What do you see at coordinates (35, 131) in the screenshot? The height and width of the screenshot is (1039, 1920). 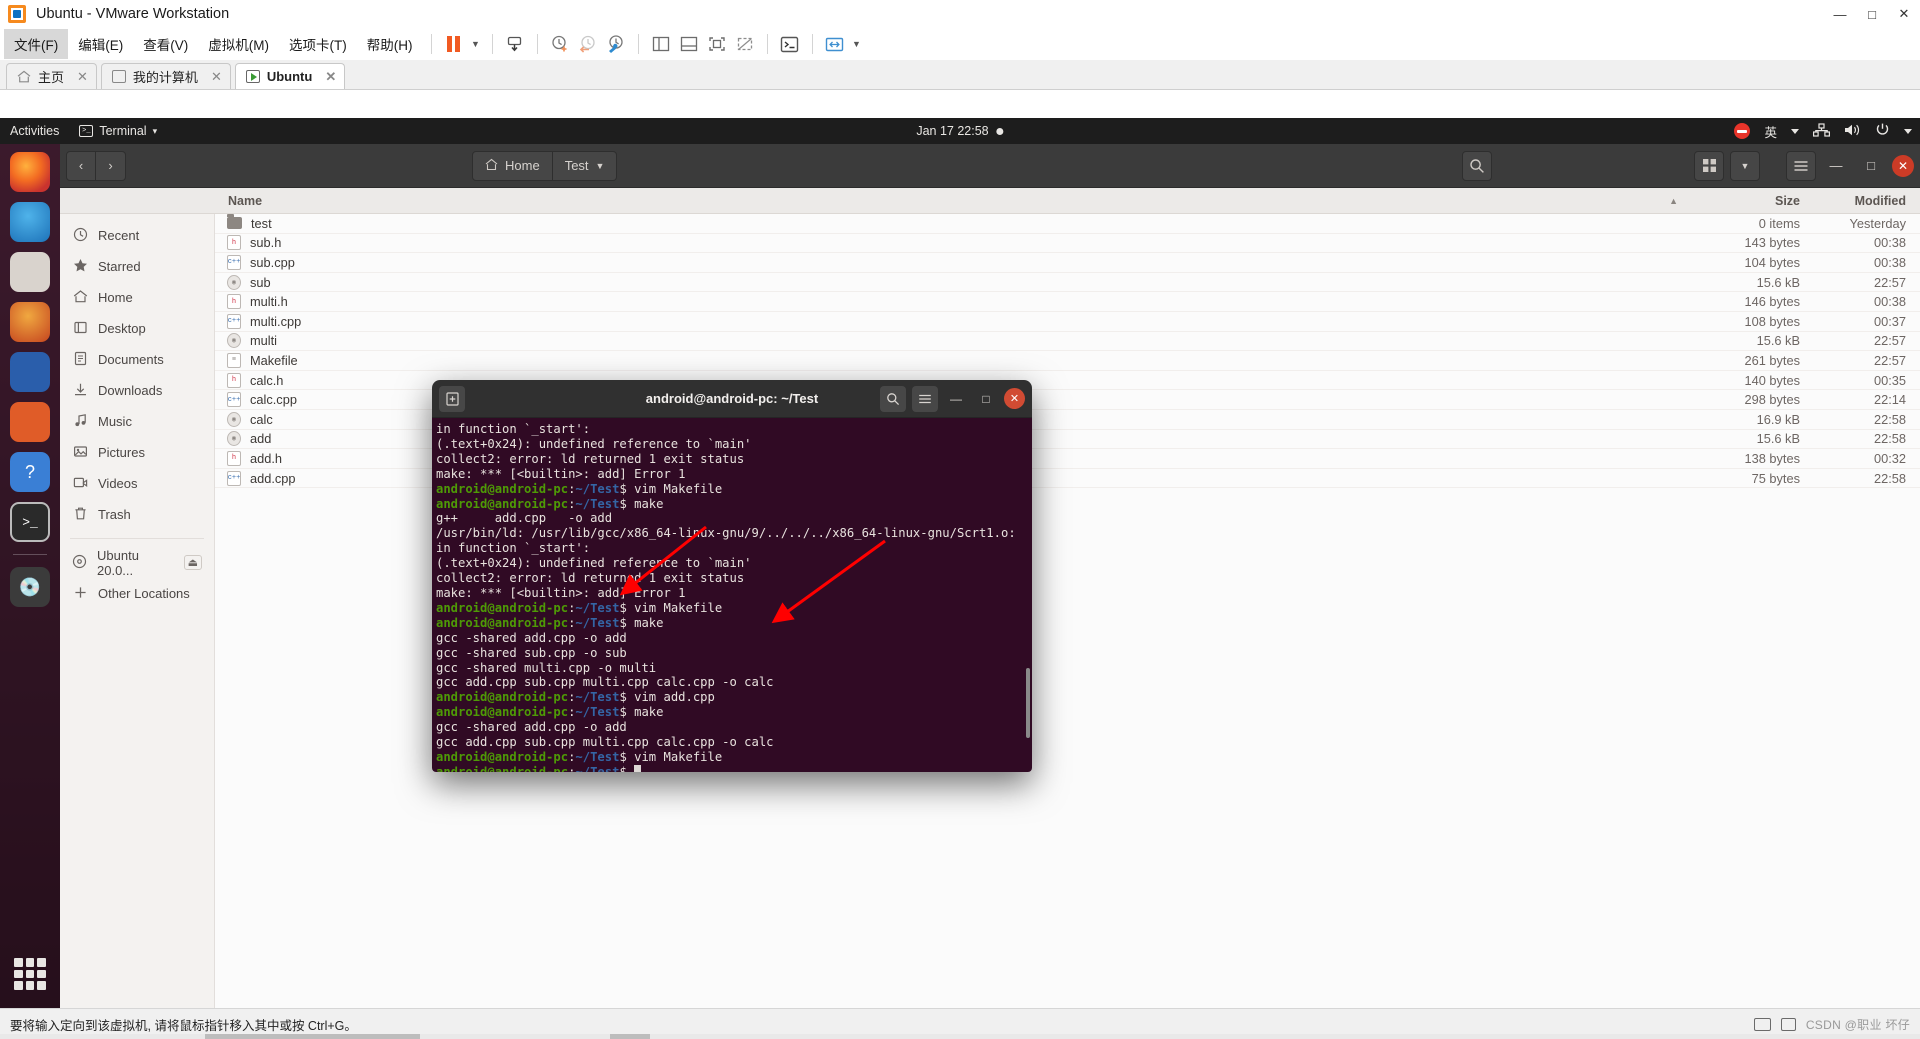 I see `activities-button: Activities` at bounding box center [35, 131].